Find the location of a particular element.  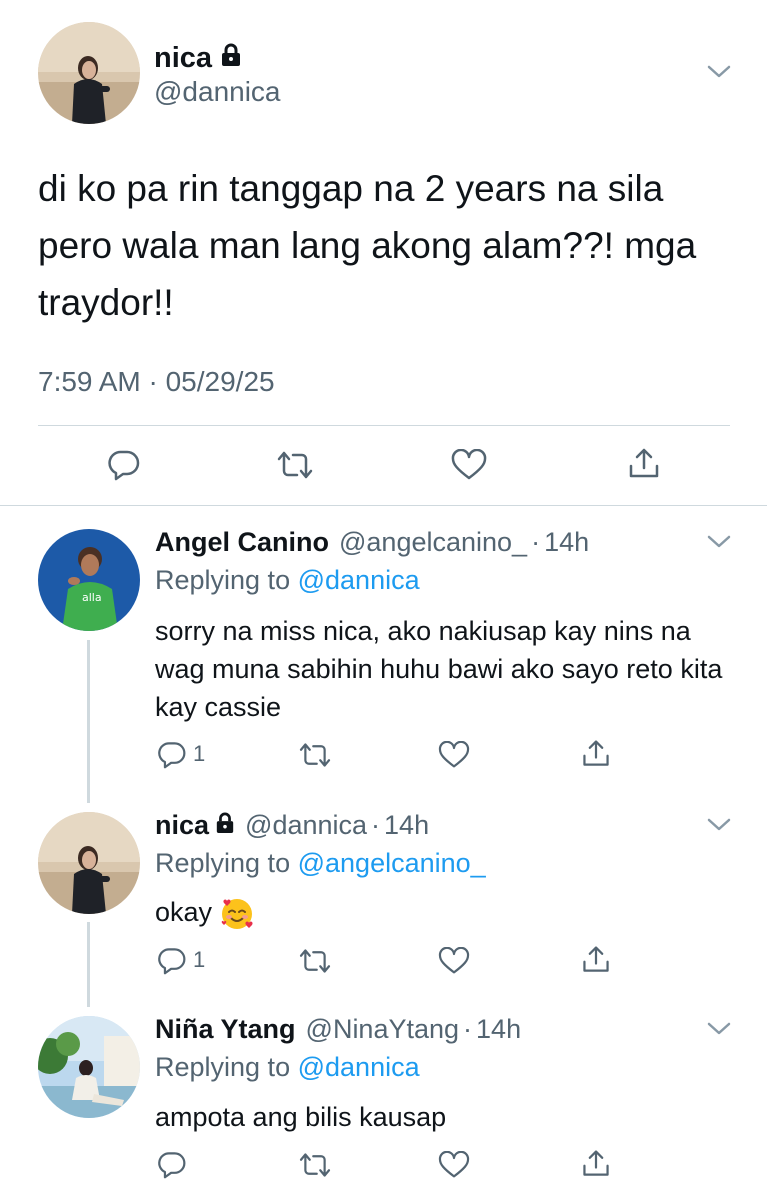

reply-header: nica @dannica · 14h is located at coordinates (292, 825).